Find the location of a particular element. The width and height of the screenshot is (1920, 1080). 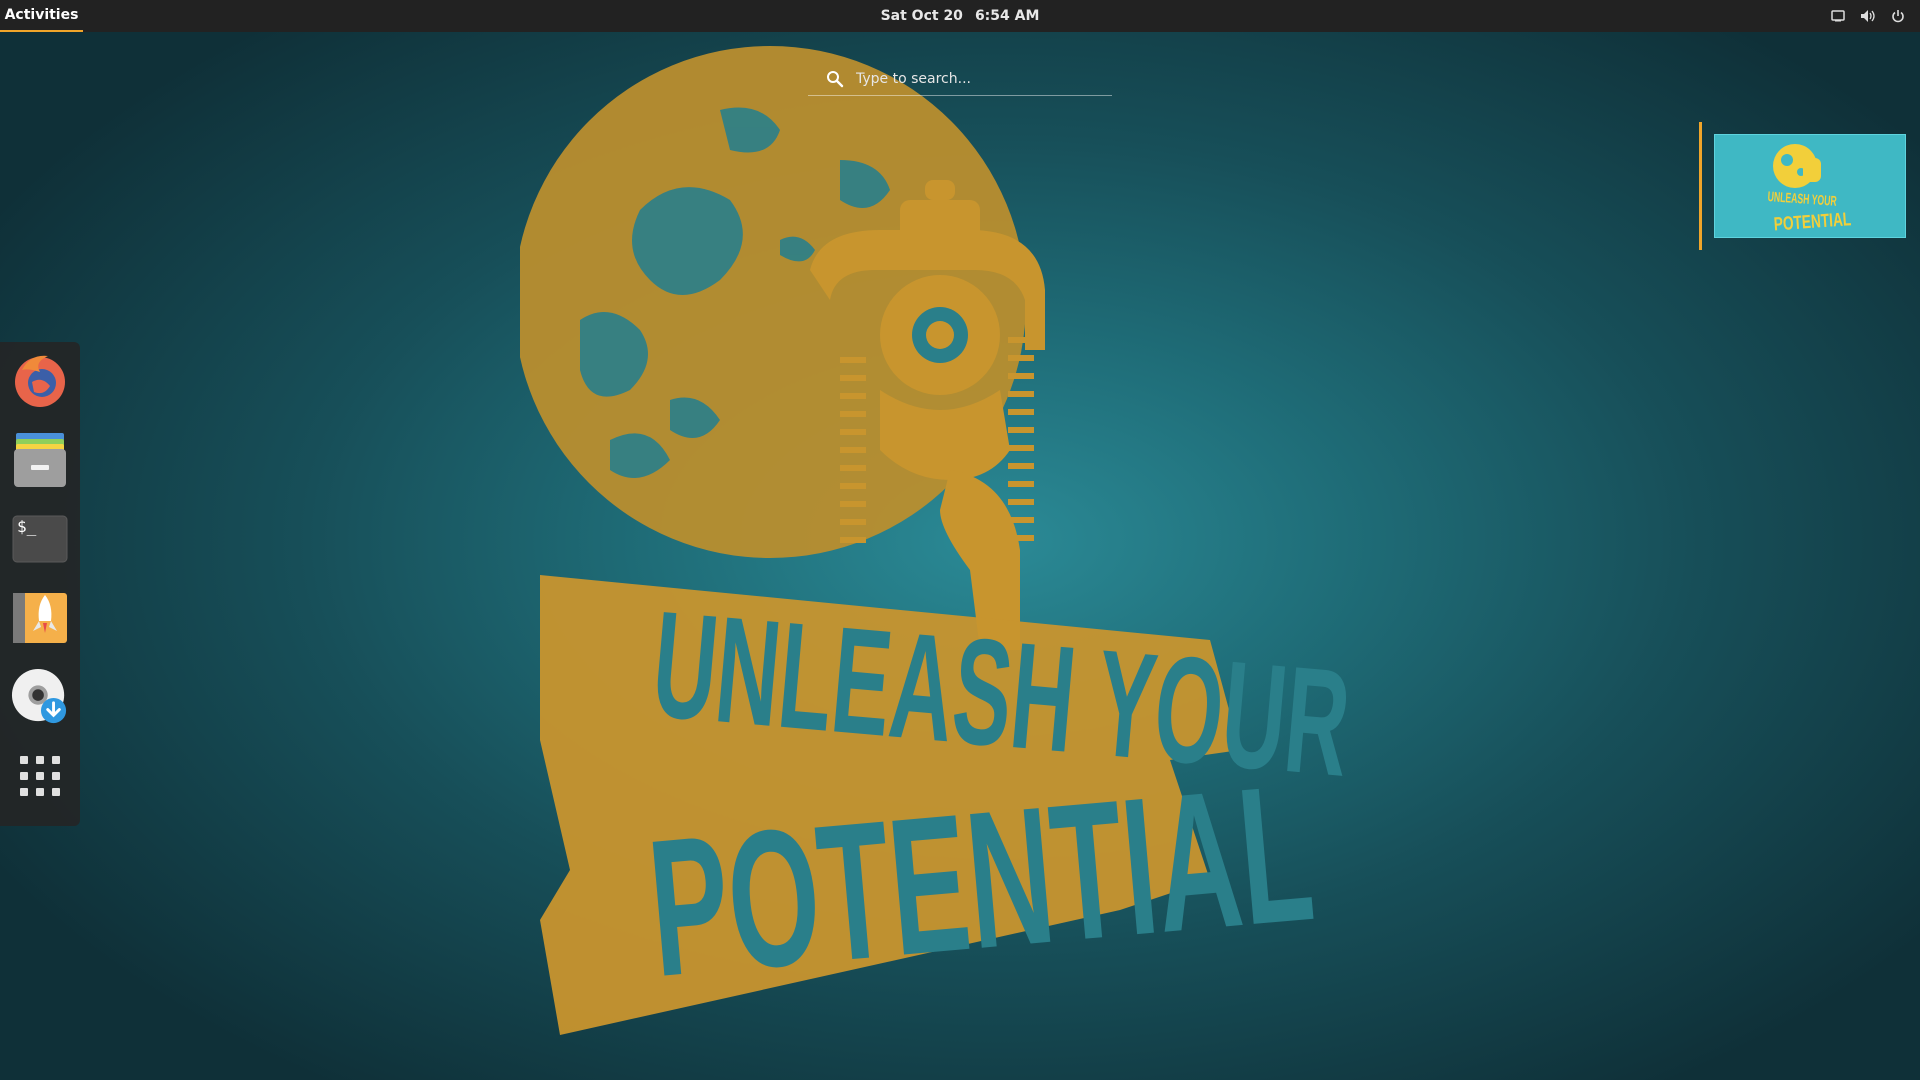

disc-download-icon is located at coordinates (39, 696).